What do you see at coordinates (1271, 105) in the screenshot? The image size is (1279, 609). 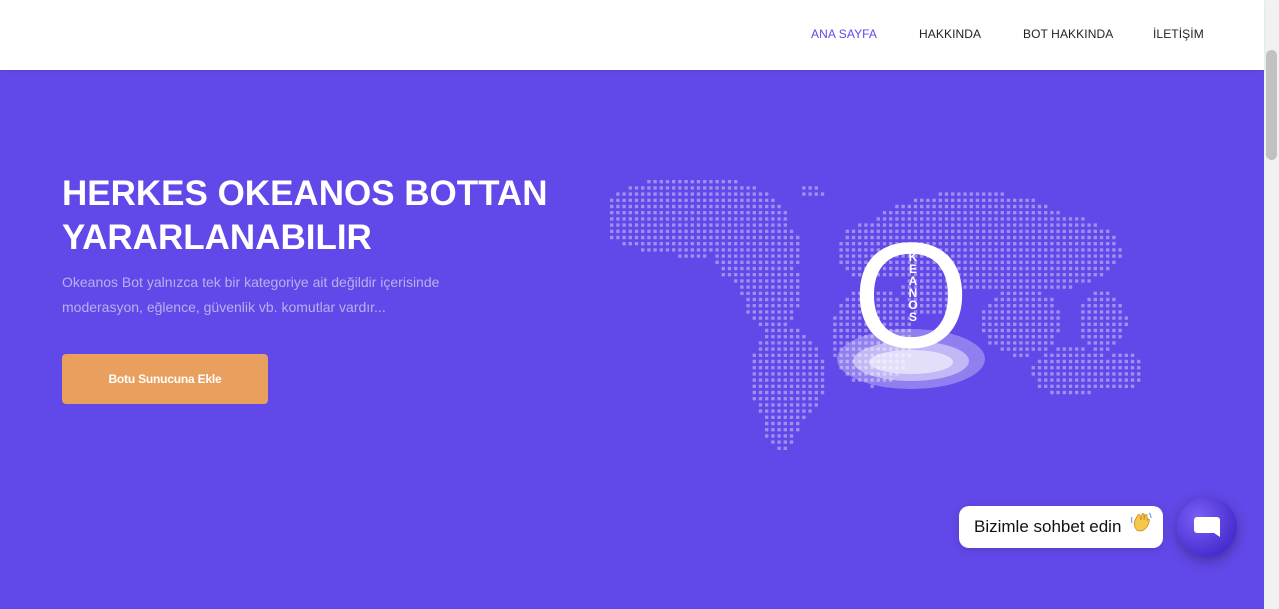 I see `scrollbar-thumb` at bounding box center [1271, 105].